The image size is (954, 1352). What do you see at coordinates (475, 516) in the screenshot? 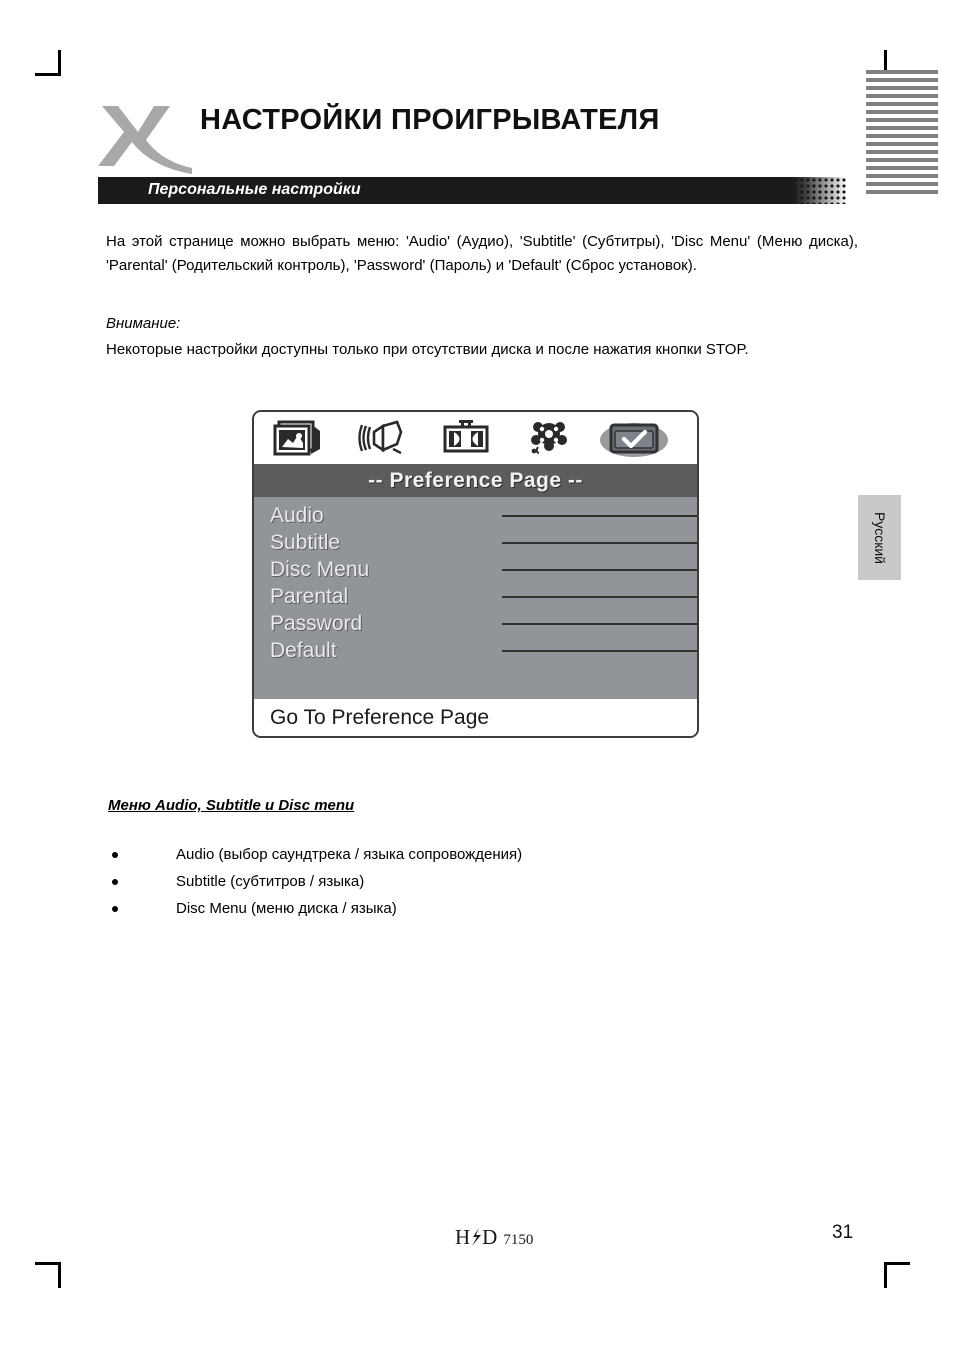
I see `osd-menu-row: Audio` at bounding box center [475, 516].